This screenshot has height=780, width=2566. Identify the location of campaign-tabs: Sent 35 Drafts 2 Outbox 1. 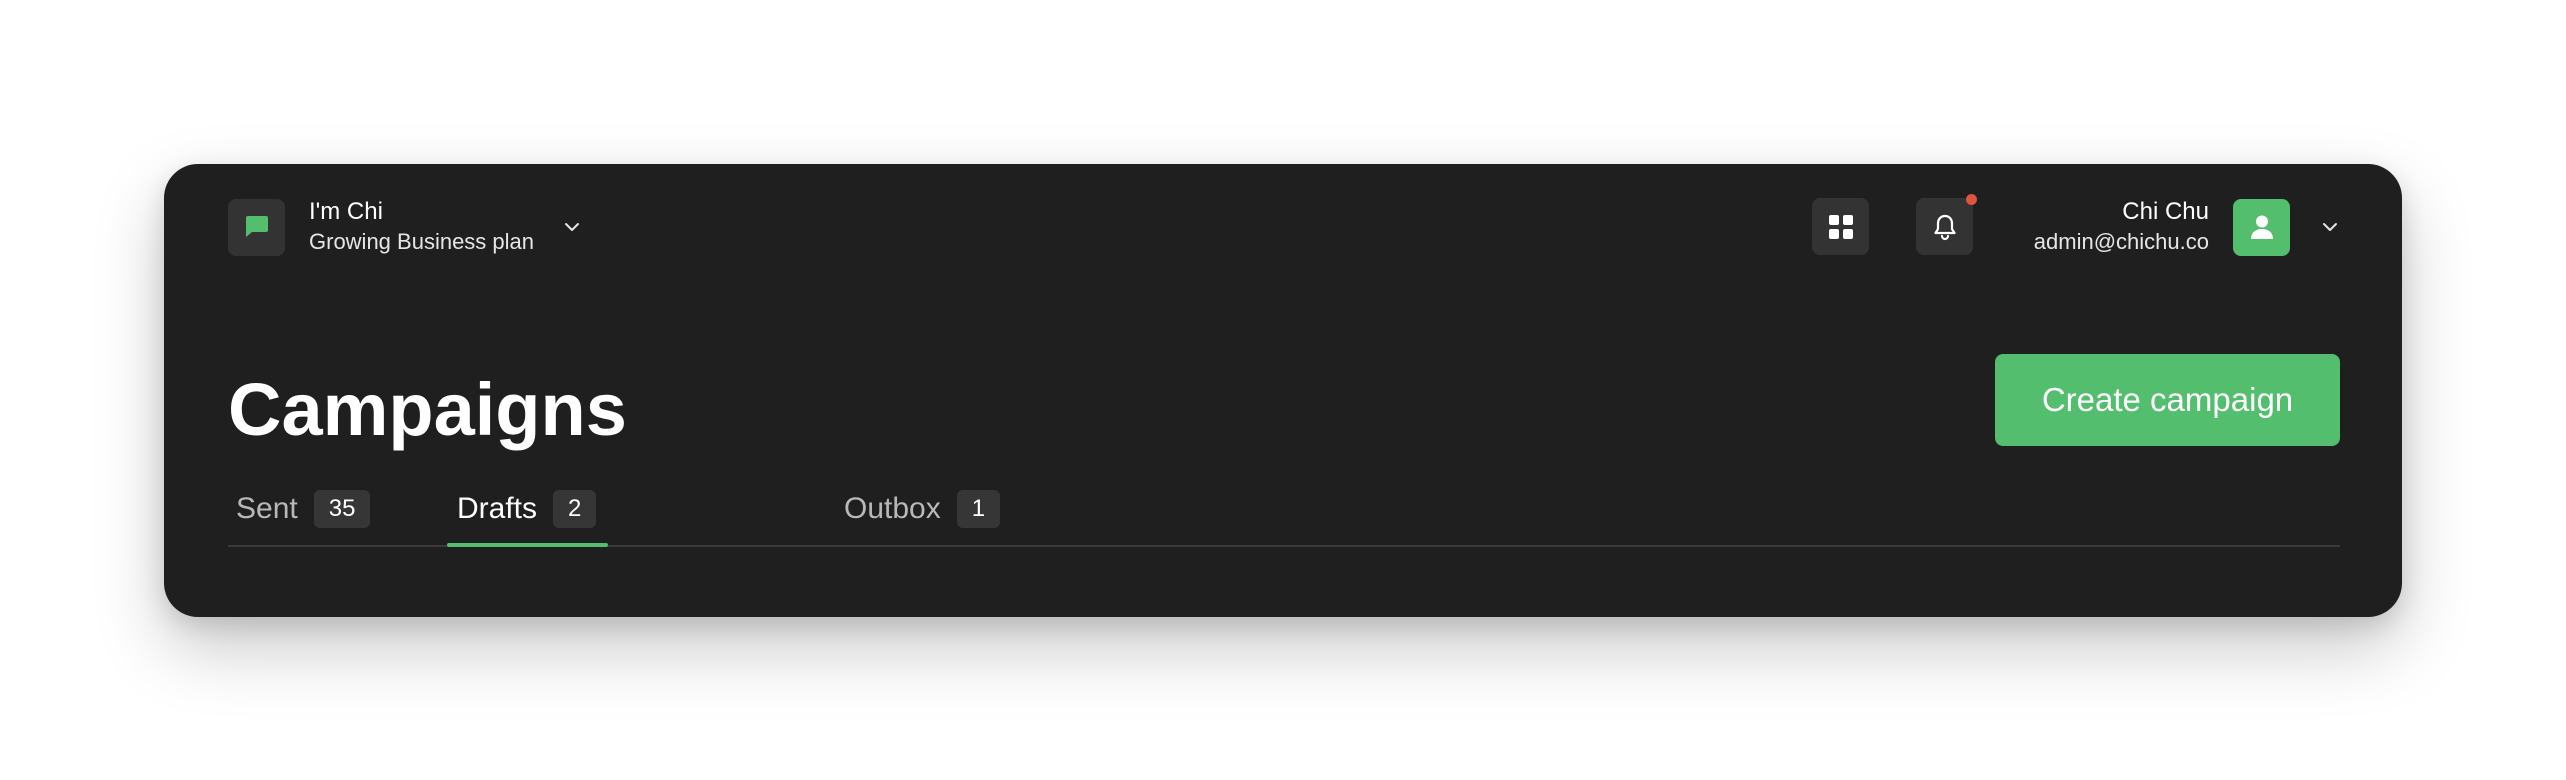
(1284, 518).